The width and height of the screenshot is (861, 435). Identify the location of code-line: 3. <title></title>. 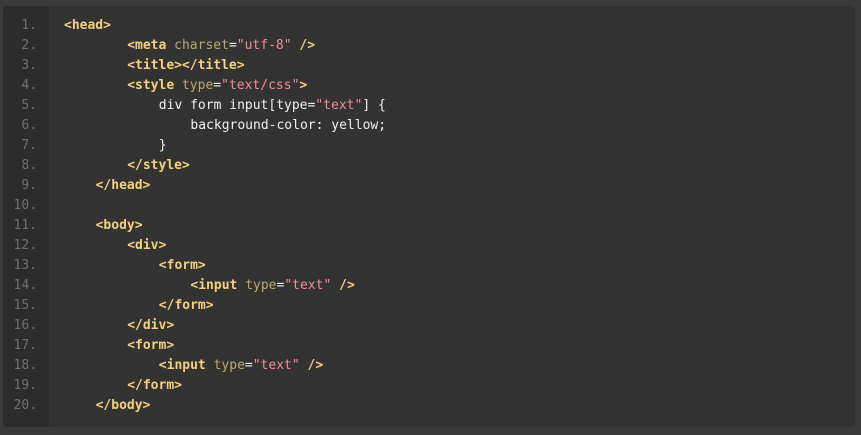
(429, 66).